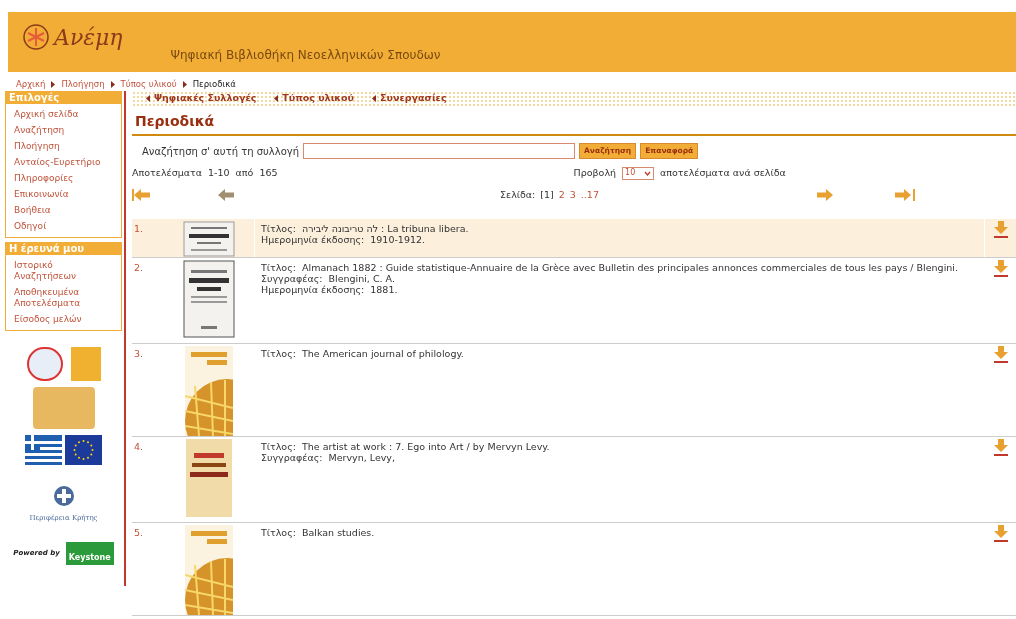  I want to click on result-field: Ημερομηνία έκδοσης: 1910-1912., so click(622, 240).